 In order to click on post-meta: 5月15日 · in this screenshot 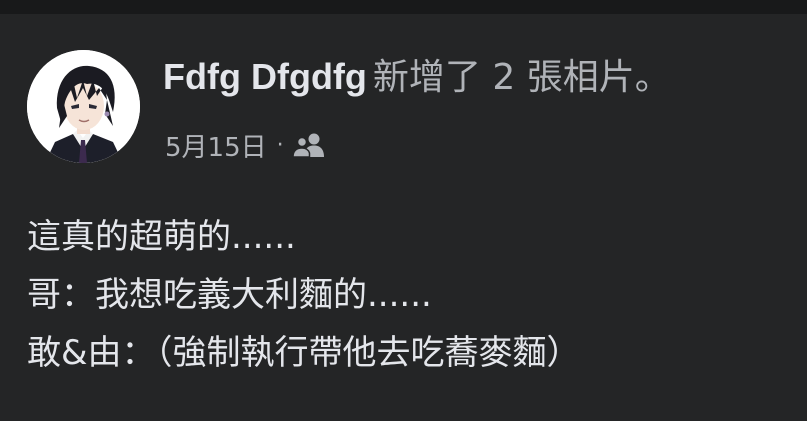, I will do `click(245, 145)`.